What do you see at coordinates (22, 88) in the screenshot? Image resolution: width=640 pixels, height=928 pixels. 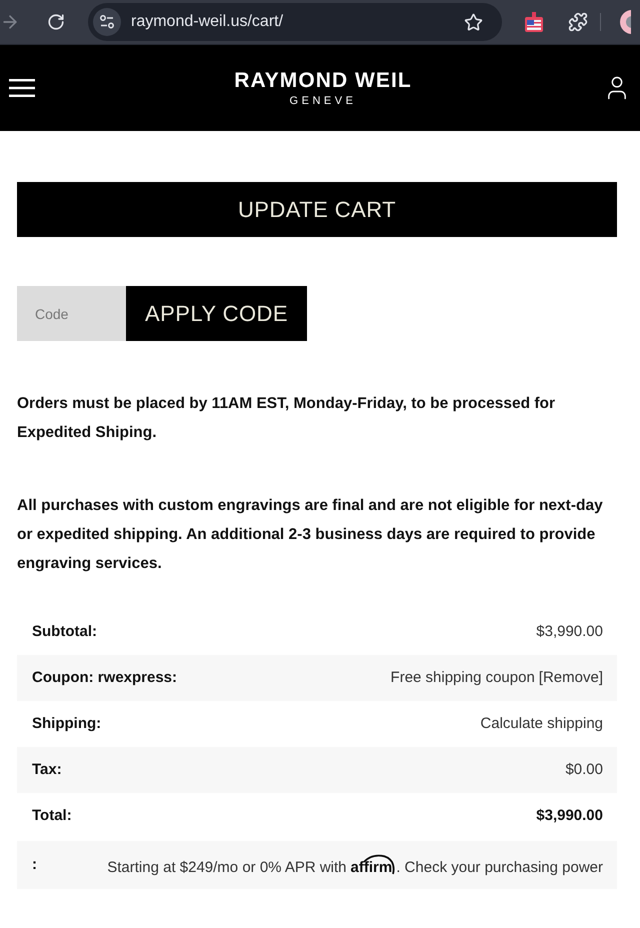 I see `menu-icon` at bounding box center [22, 88].